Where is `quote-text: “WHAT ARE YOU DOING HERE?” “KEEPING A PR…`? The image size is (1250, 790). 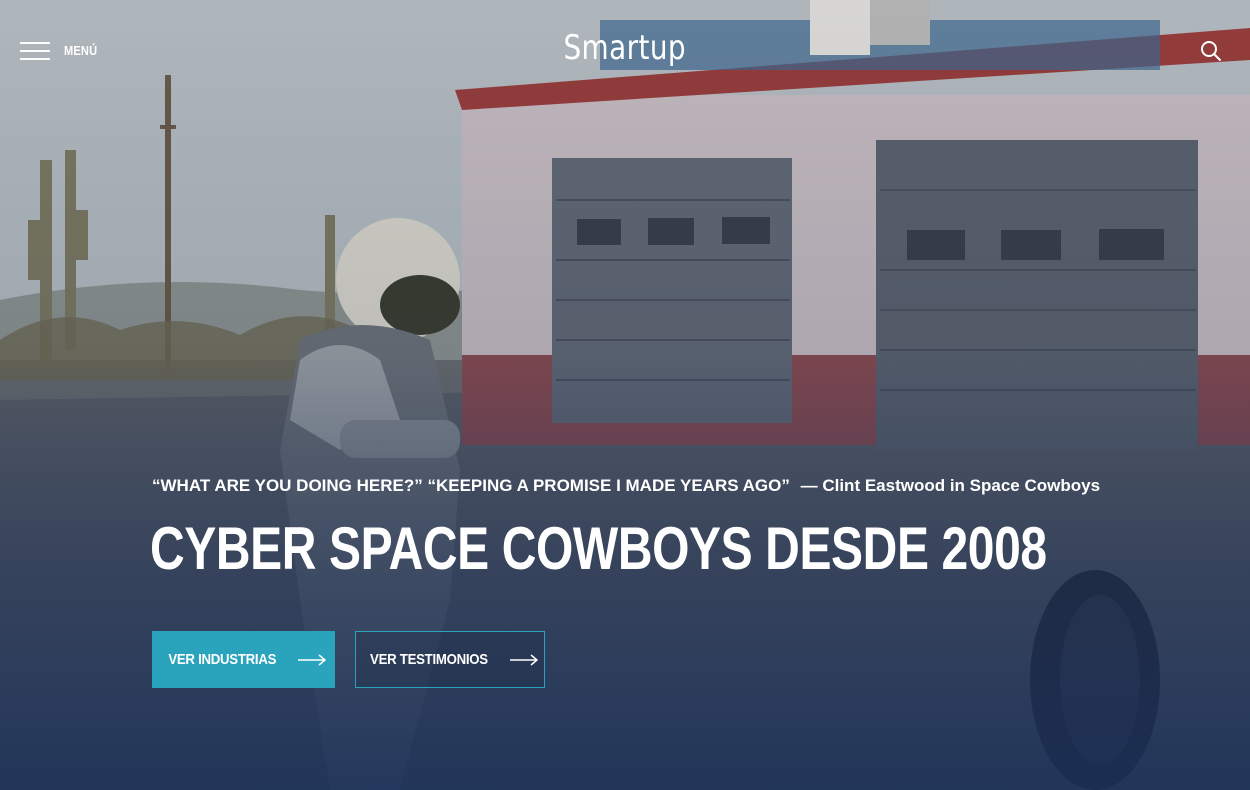 quote-text: “WHAT ARE YOU DOING HERE?” “KEEPING A PR… is located at coordinates (471, 485).